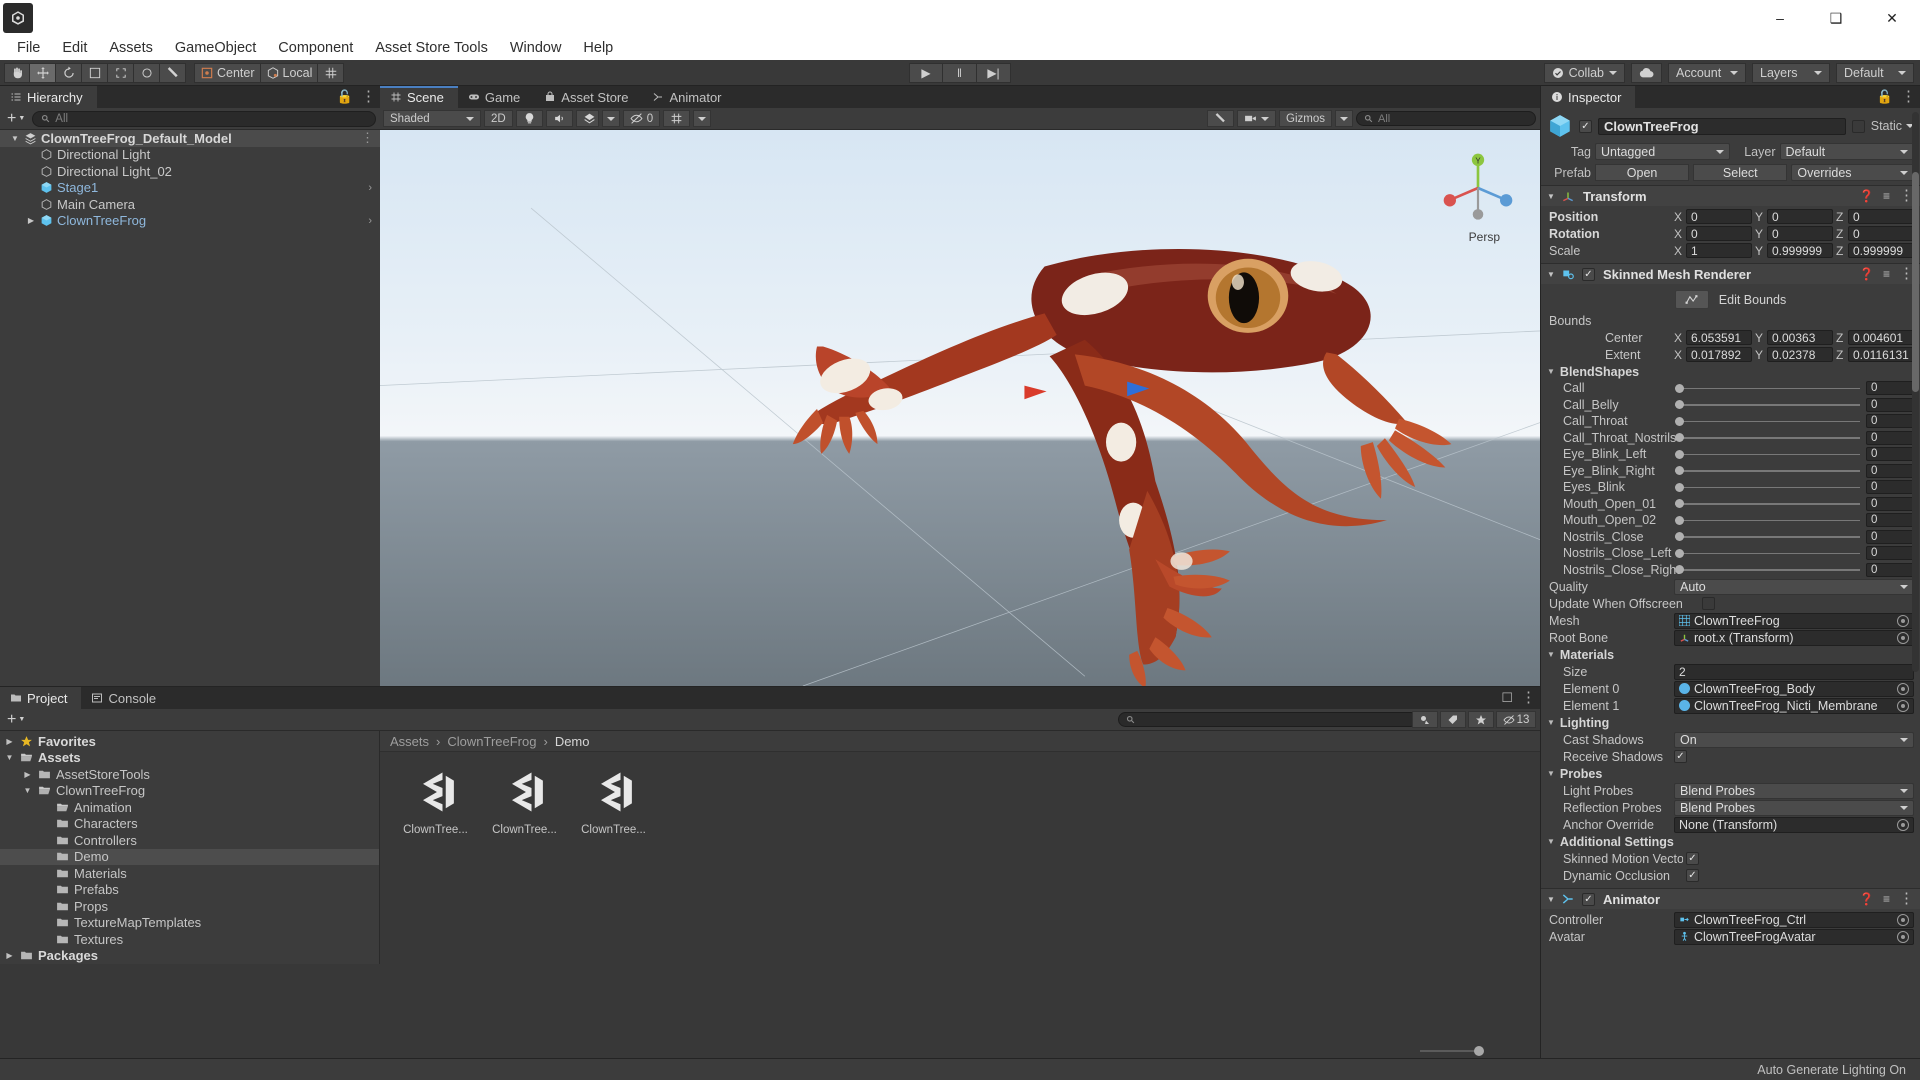 The image size is (1920, 1080). I want to click on reflection-probes-dropdown: Blend Probes, so click(1794, 807).